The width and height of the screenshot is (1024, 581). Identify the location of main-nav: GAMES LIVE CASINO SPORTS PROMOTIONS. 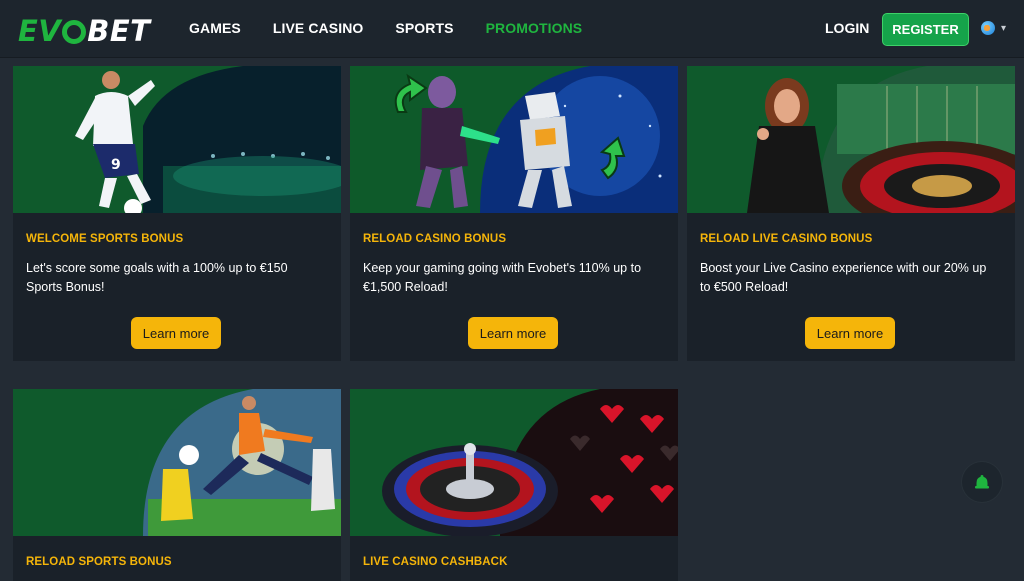
(401, 28).